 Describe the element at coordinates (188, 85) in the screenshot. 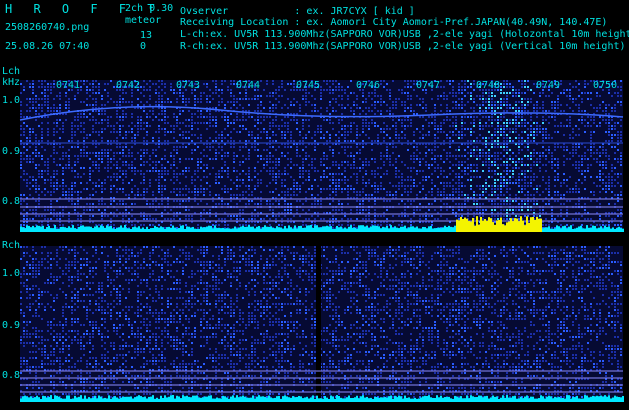

I see `time-tick-0743: 0743` at that location.